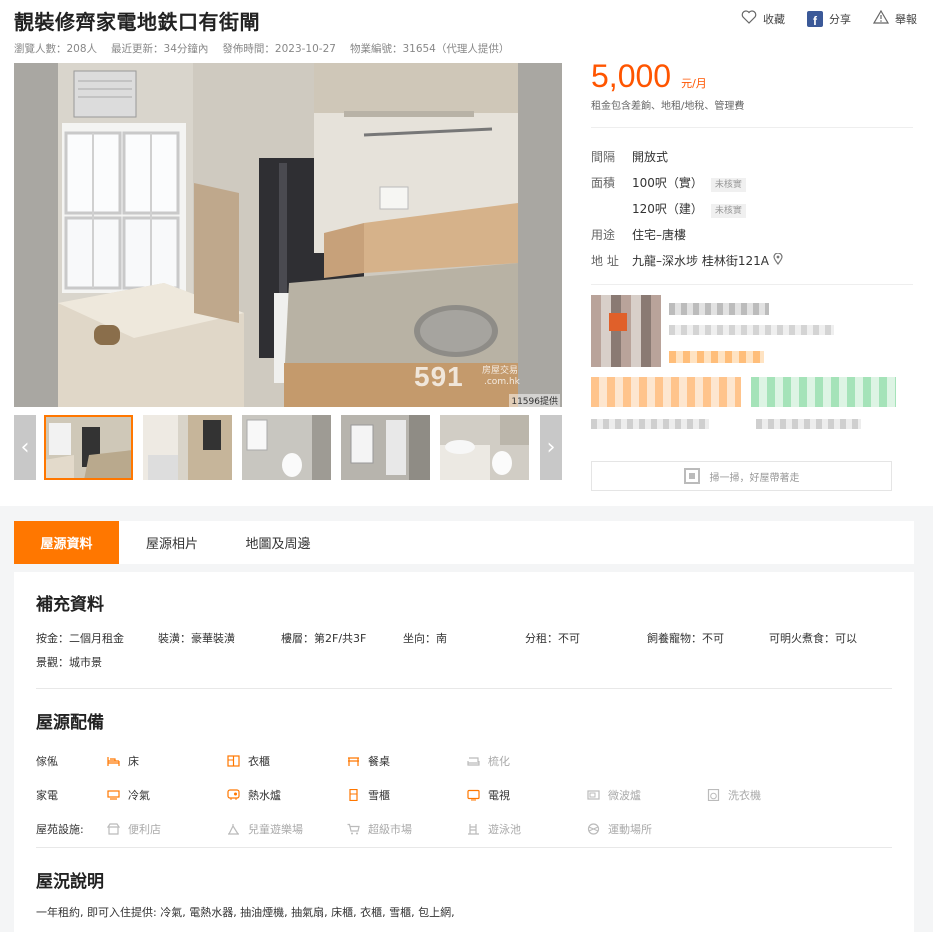 The width and height of the screenshot is (933, 932). Describe the element at coordinates (139, 795) in the screenshot. I see `equip-aircon-label: 冷氣` at that location.